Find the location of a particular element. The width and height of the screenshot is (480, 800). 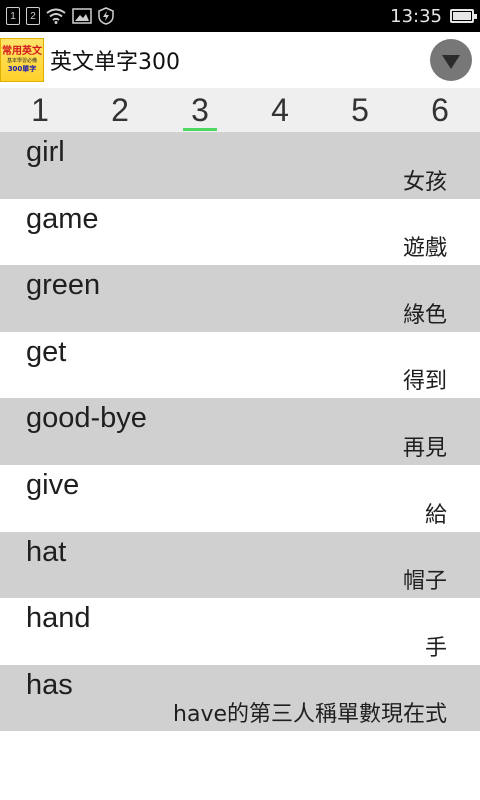

tab-1: 1 is located at coordinates (40, 110).